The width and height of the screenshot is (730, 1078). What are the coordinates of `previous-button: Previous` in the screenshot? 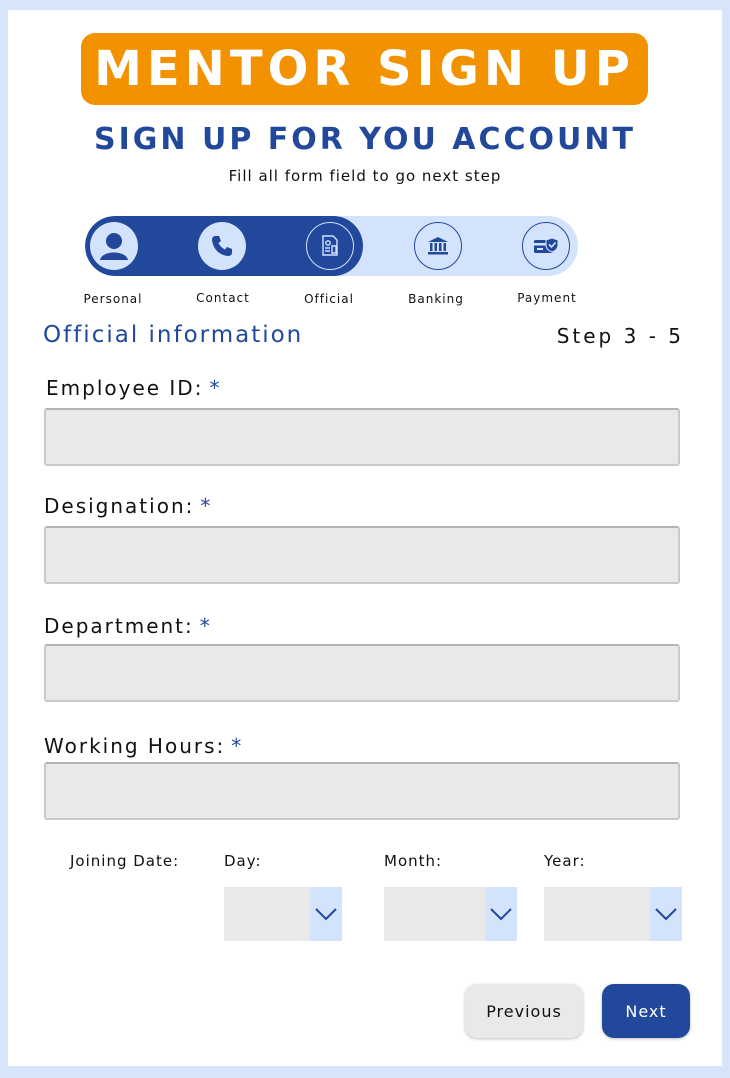 It's located at (524, 1011).